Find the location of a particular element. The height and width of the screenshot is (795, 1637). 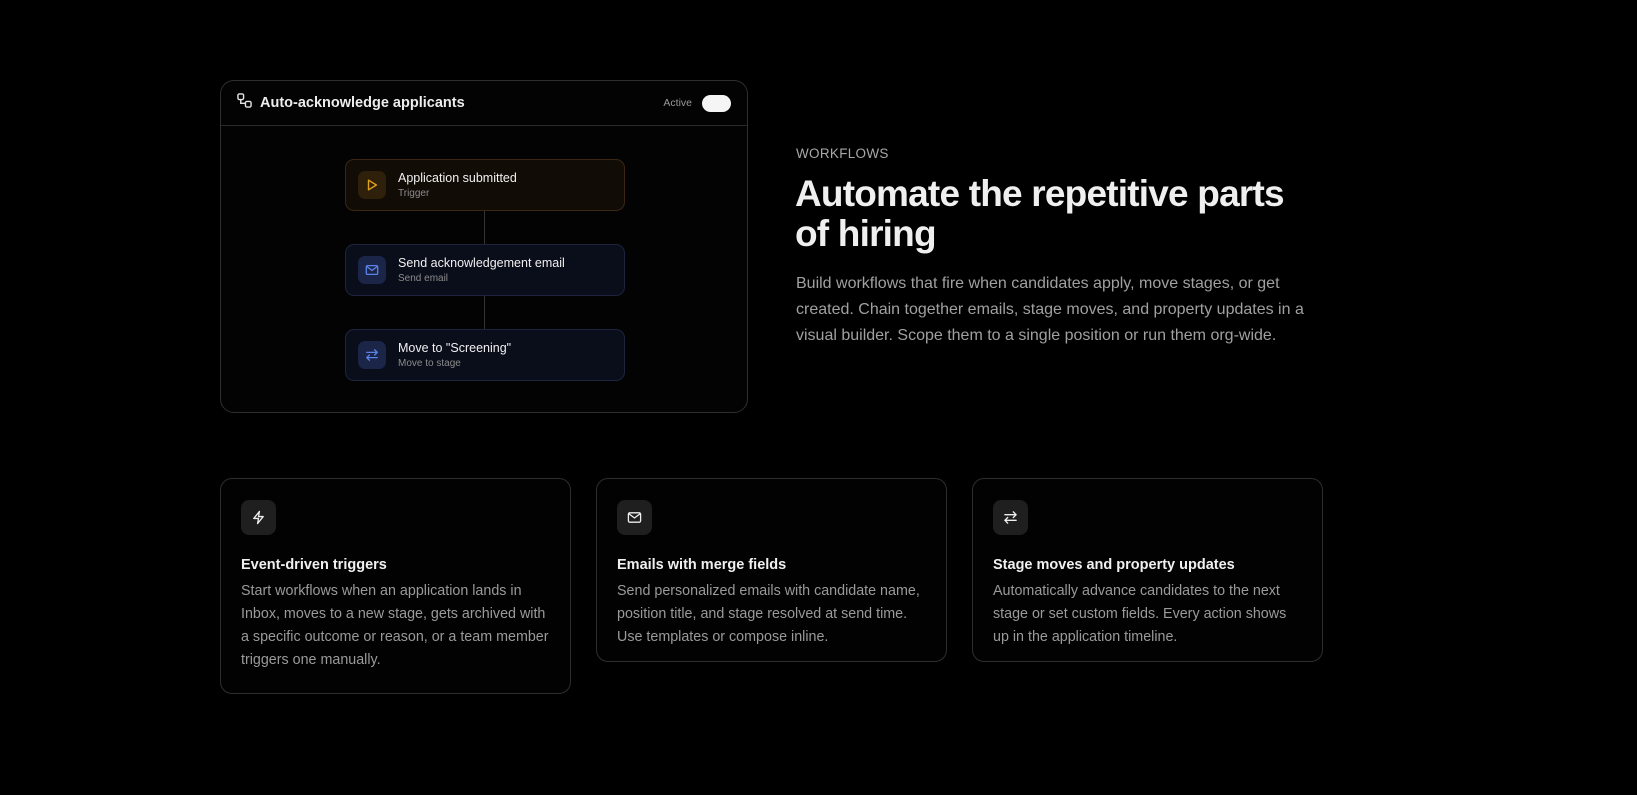

workflow-node-trigger: Application submitted Trigger is located at coordinates (485, 185).